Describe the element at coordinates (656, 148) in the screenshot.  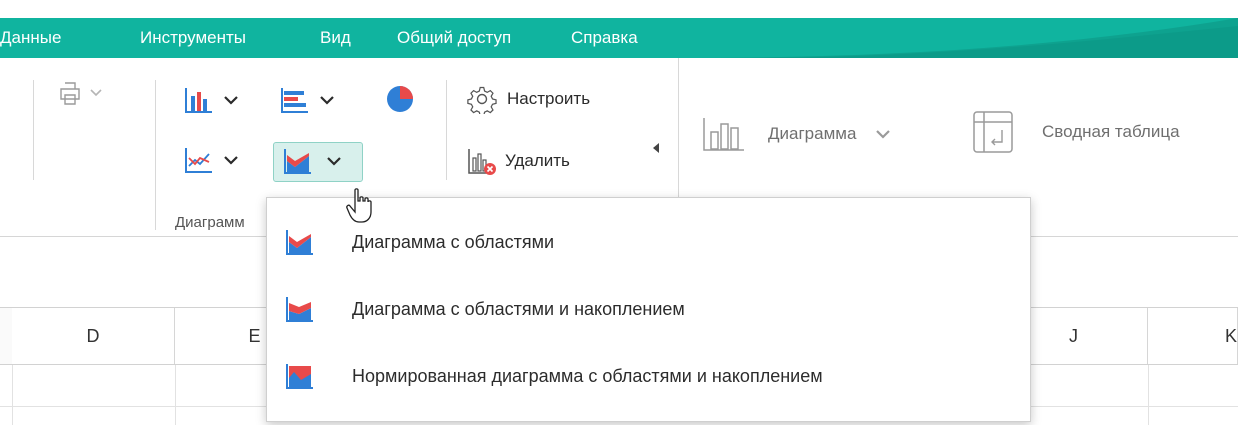
I see `collapse-arrow-icon` at that location.